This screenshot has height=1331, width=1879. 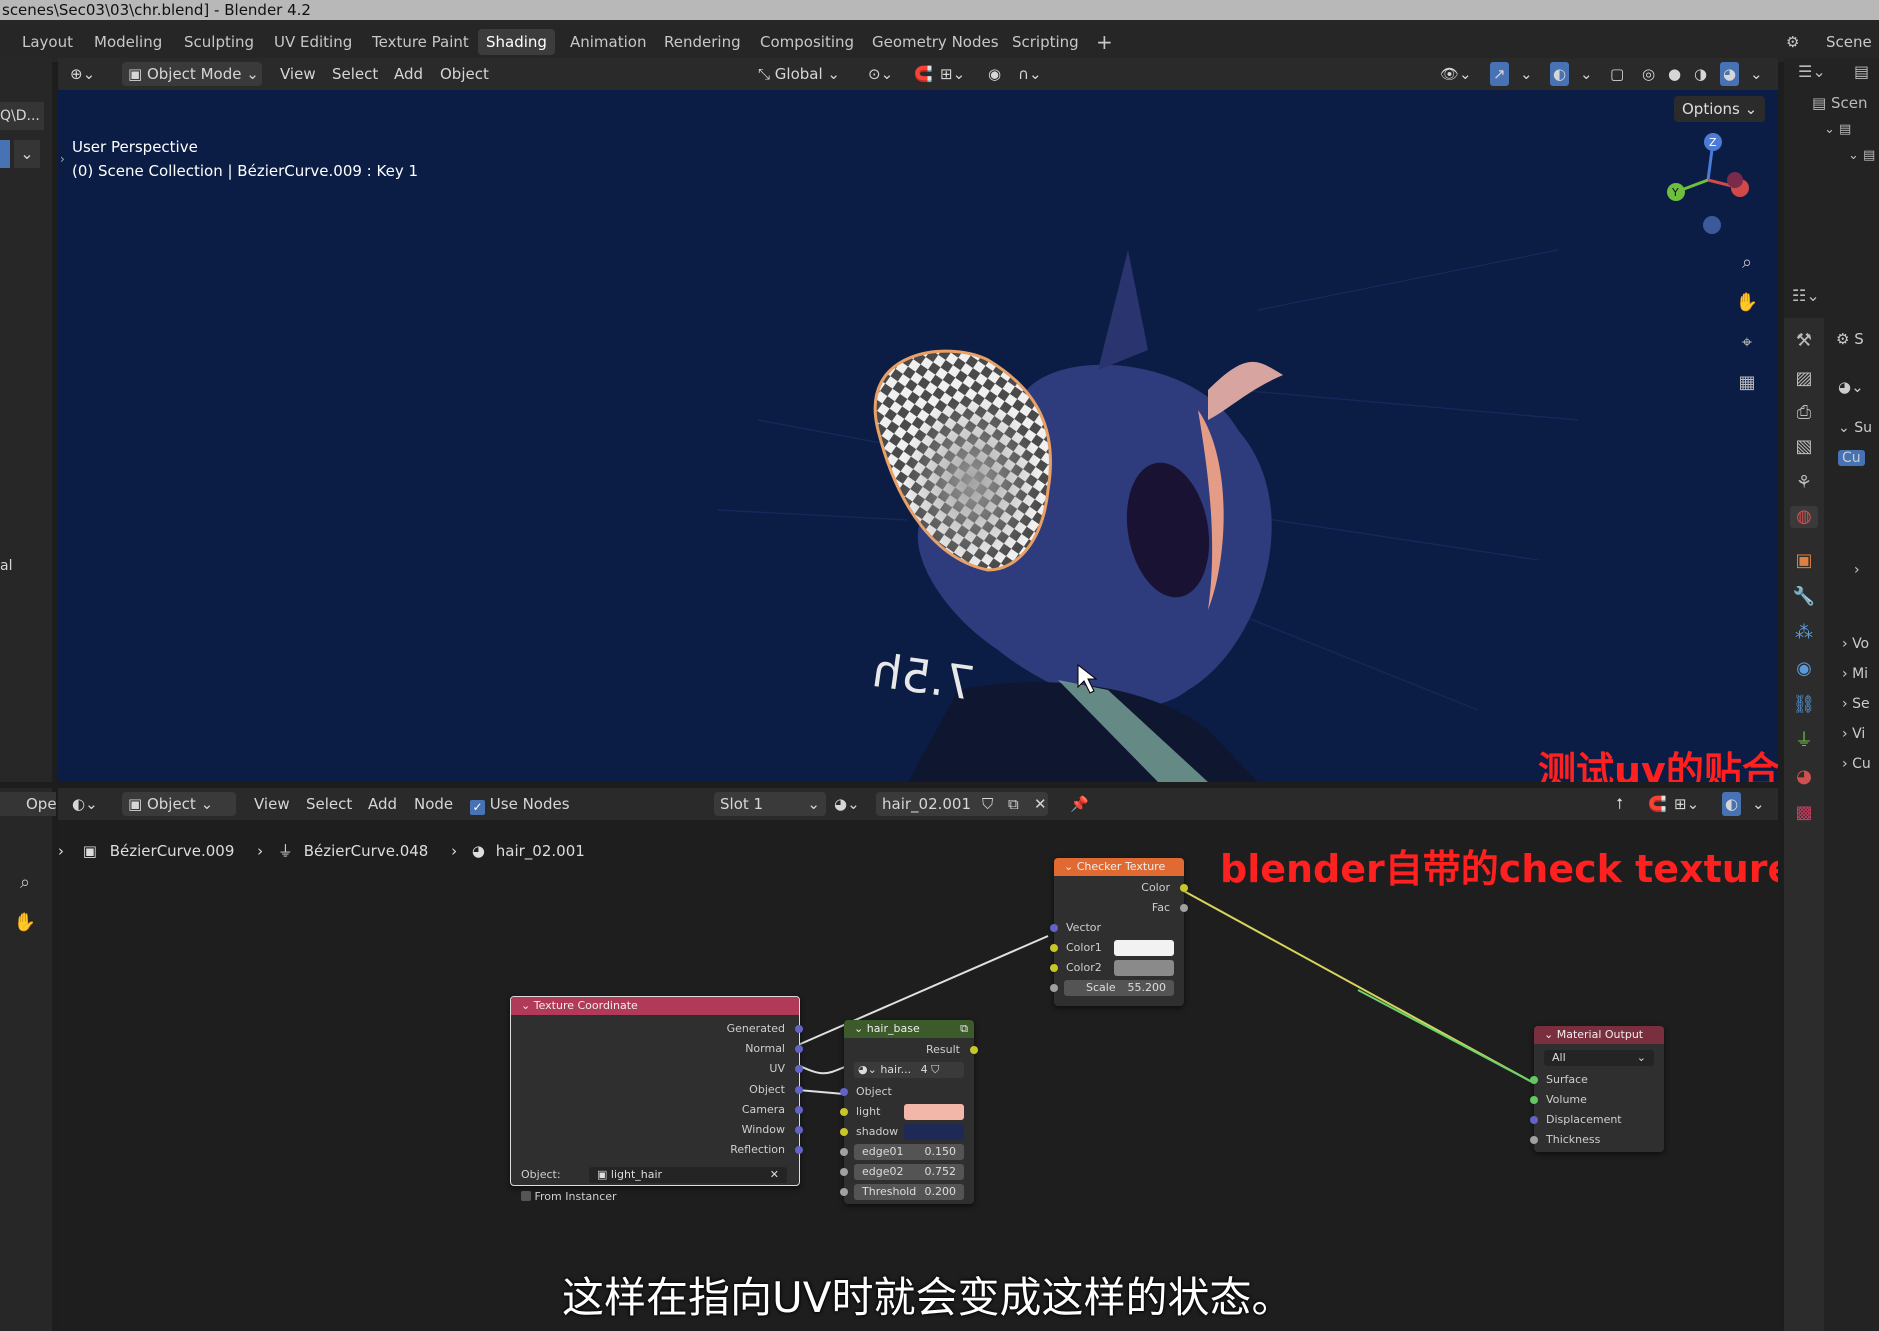 What do you see at coordinates (433, 804) in the screenshot?
I see `node-menu-node: Node` at bounding box center [433, 804].